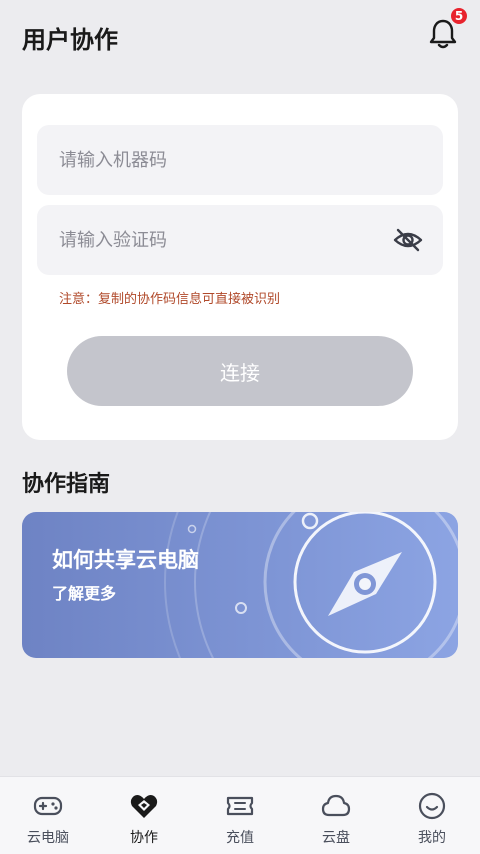 The width and height of the screenshot is (480, 854). I want to click on nav-label: 云电脑, so click(48, 838).